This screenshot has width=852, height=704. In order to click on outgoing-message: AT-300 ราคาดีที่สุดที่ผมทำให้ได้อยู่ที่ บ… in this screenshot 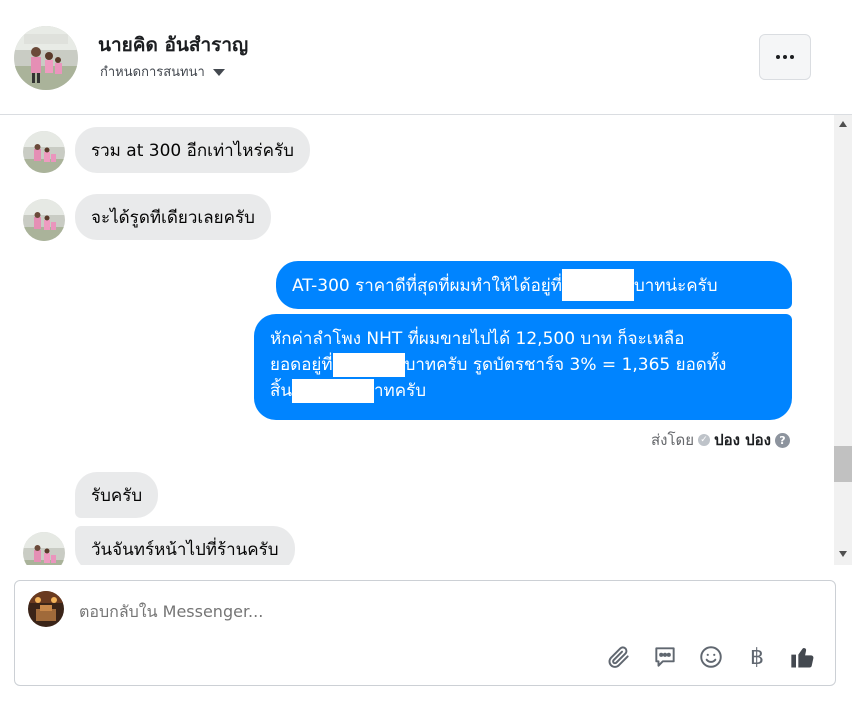, I will do `click(534, 285)`.